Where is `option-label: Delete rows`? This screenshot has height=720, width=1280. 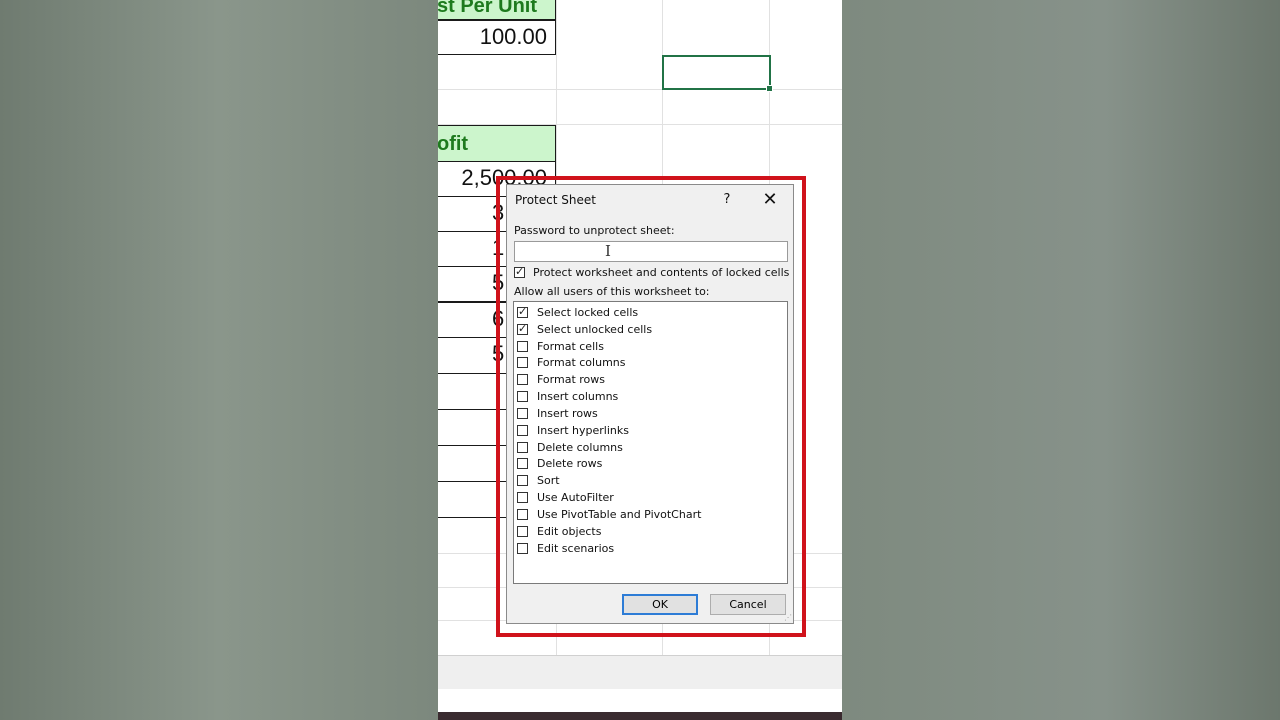 option-label: Delete rows is located at coordinates (570, 463).